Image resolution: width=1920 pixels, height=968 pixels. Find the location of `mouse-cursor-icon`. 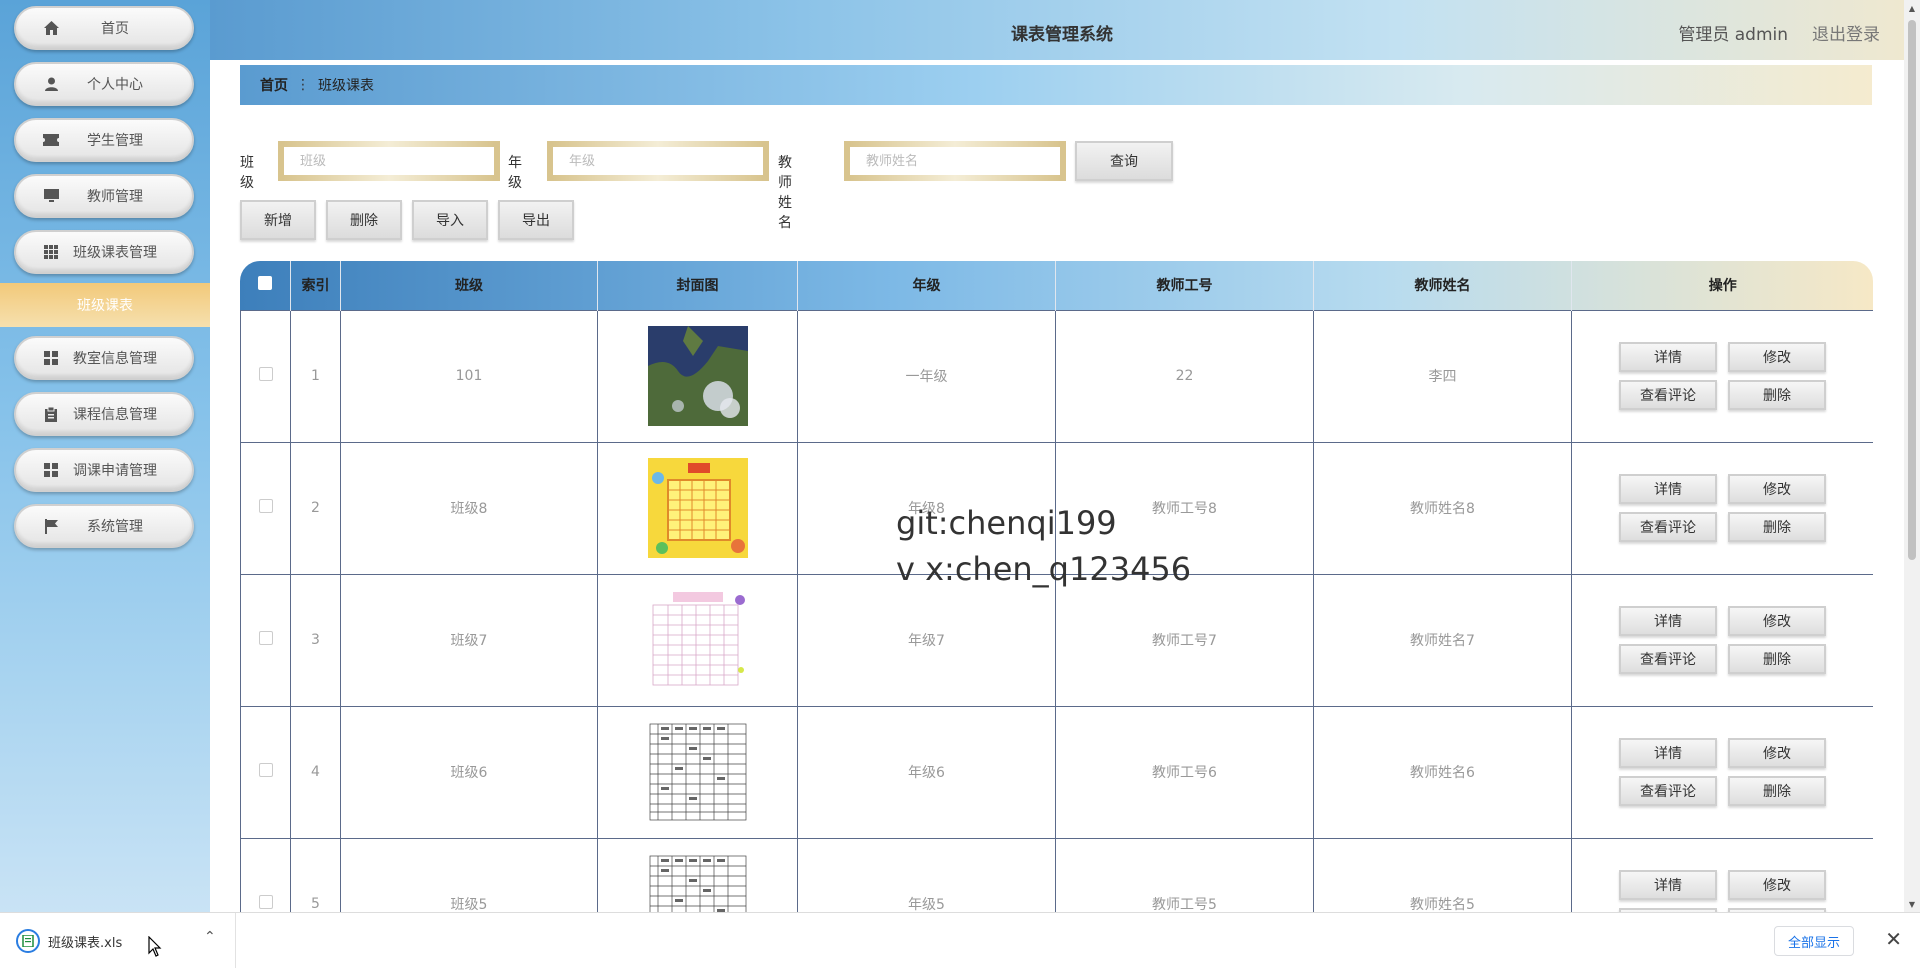

mouse-cursor-icon is located at coordinates (155, 946).